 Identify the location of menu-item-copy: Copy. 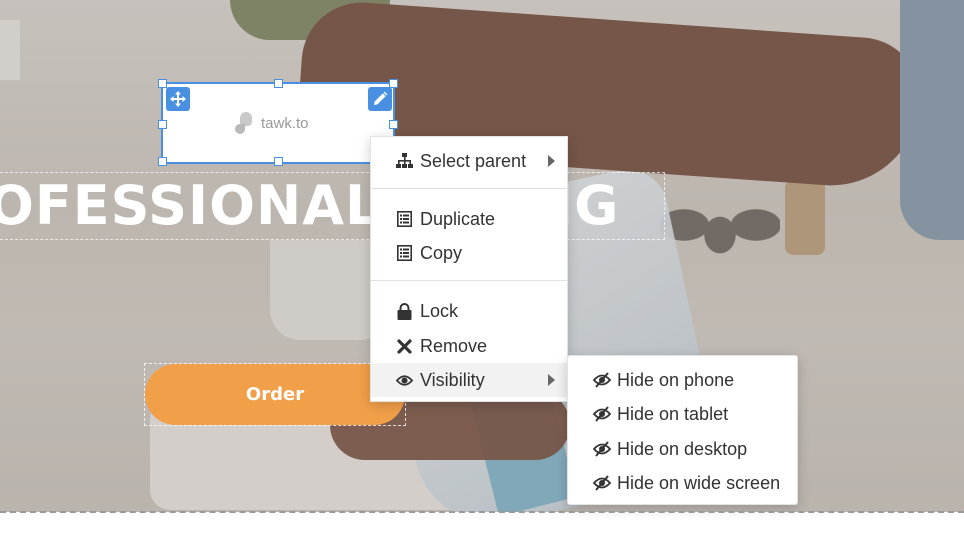
(469, 253).